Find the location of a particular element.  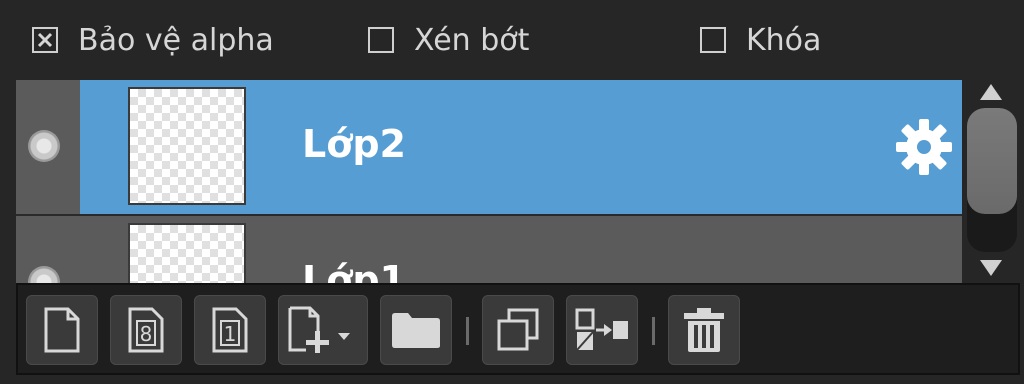

new-8bit-layer-button: 8 is located at coordinates (146, 330).